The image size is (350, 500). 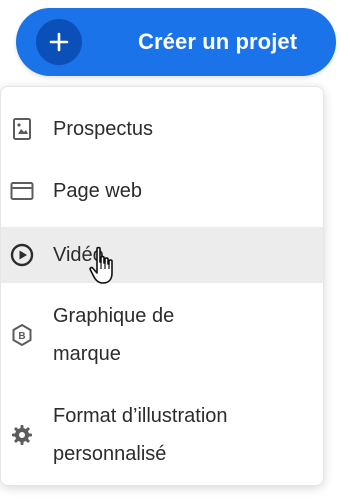 What do you see at coordinates (59, 42) in the screenshot?
I see `plus-icon` at bounding box center [59, 42].